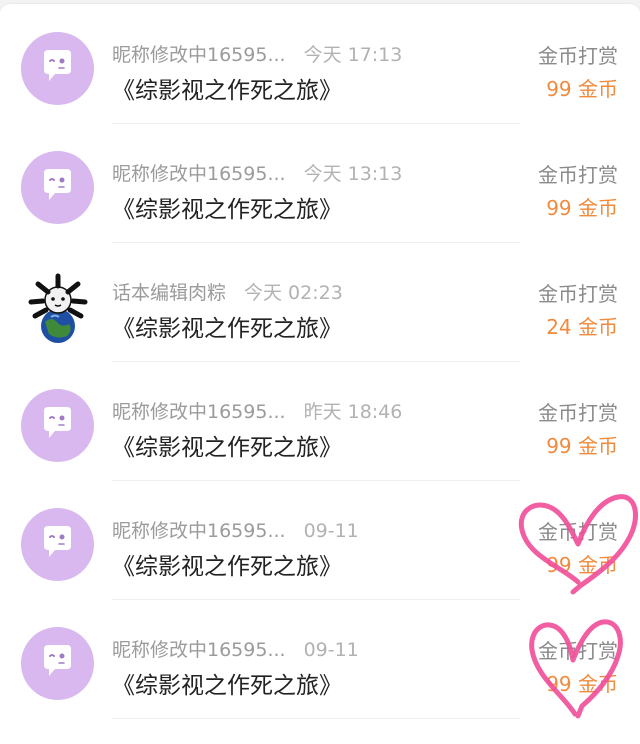  Describe the element at coordinates (169, 293) in the screenshot. I see `nickname: 话本编辑肉粽` at that location.